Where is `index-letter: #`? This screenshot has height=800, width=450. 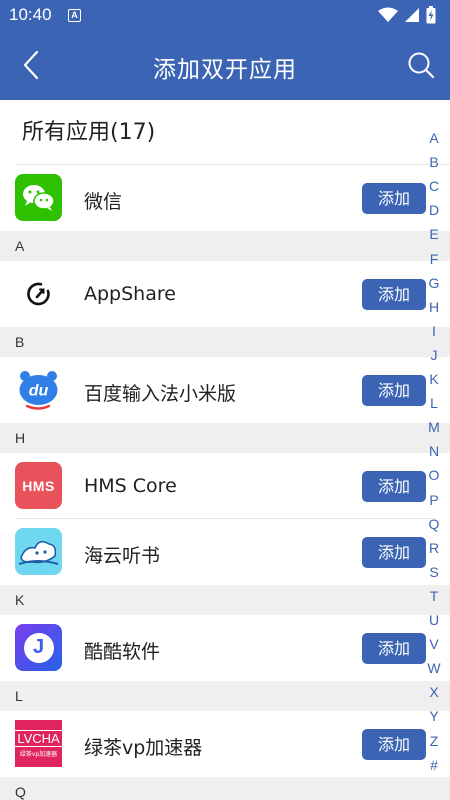
index-letter: # is located at coordinates (434, 765).